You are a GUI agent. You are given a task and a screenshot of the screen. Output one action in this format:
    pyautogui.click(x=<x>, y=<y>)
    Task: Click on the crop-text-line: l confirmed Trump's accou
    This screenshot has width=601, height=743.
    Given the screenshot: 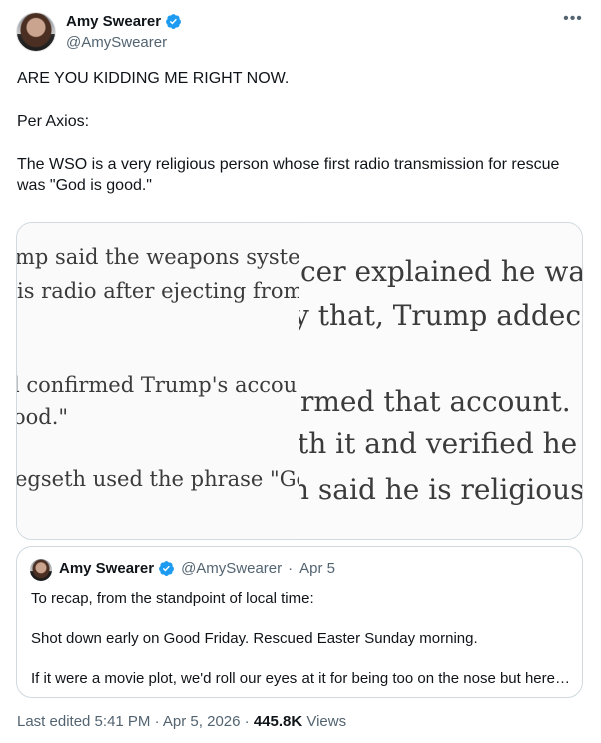 What is the action you would take?
    pyautogui.click(x=157, y=385)
    